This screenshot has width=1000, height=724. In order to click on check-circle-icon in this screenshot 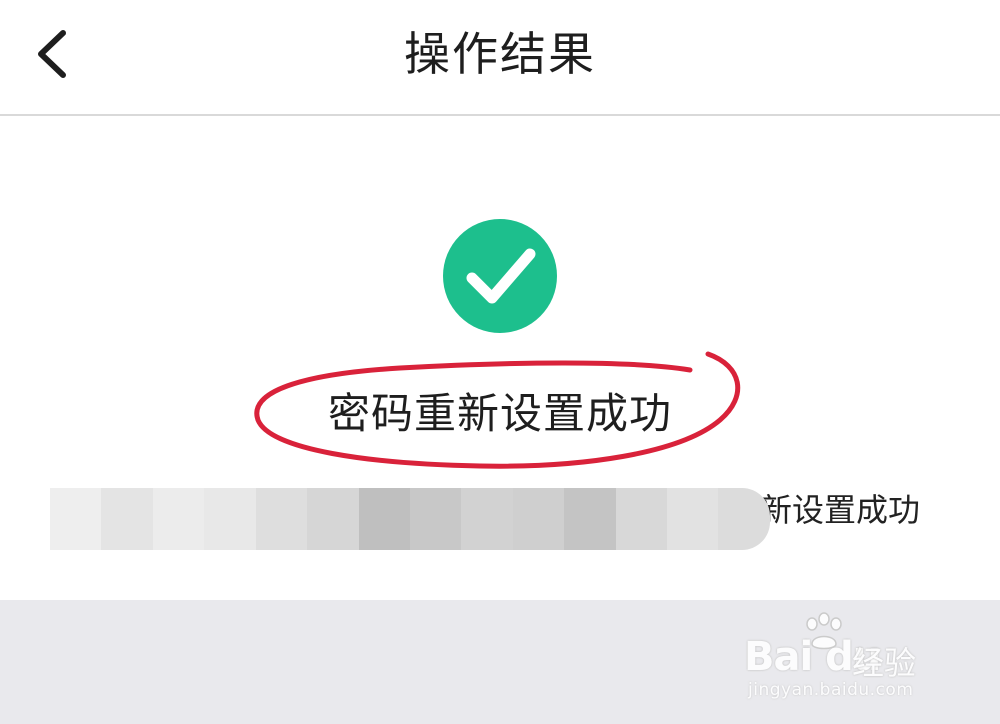, I will do `click(500, 276)`.